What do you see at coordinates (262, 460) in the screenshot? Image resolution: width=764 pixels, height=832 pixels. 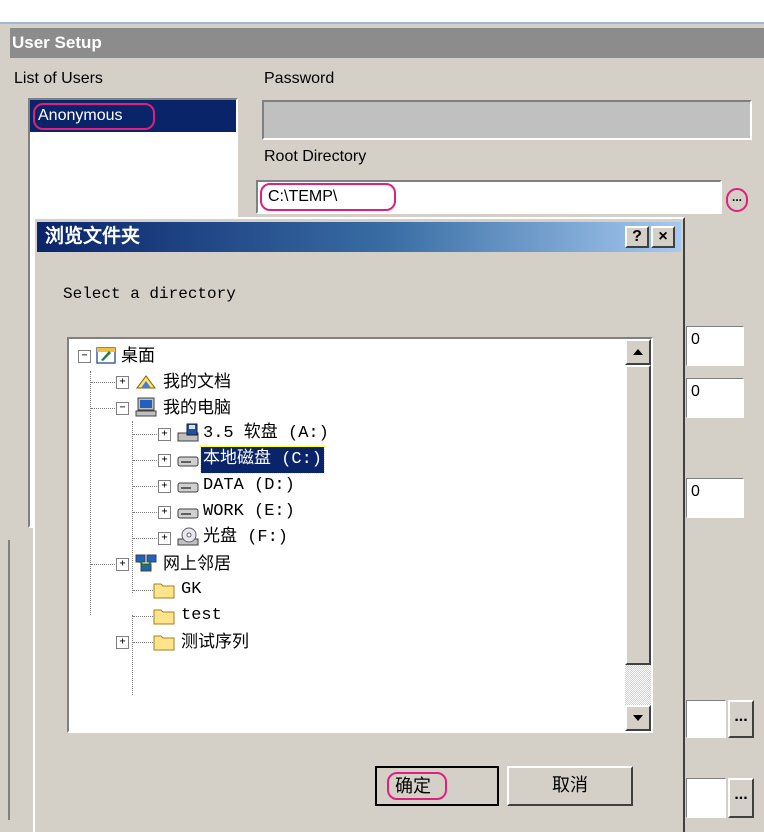 I see `tree-label-selected: 本地磁盘 (C:)` at bounding box center [262, 460].